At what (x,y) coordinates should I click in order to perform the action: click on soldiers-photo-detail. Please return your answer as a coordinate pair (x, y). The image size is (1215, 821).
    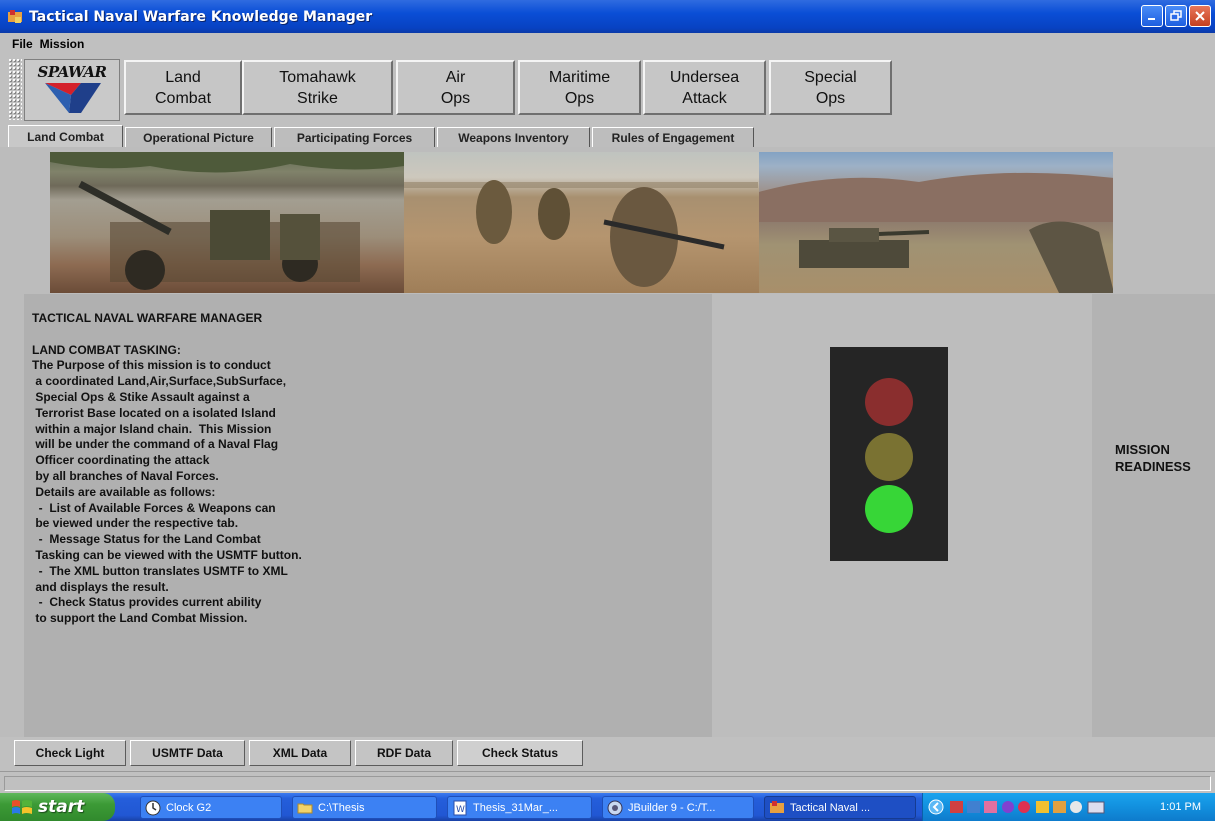
    Looking at the image, I should click on (581, 233).